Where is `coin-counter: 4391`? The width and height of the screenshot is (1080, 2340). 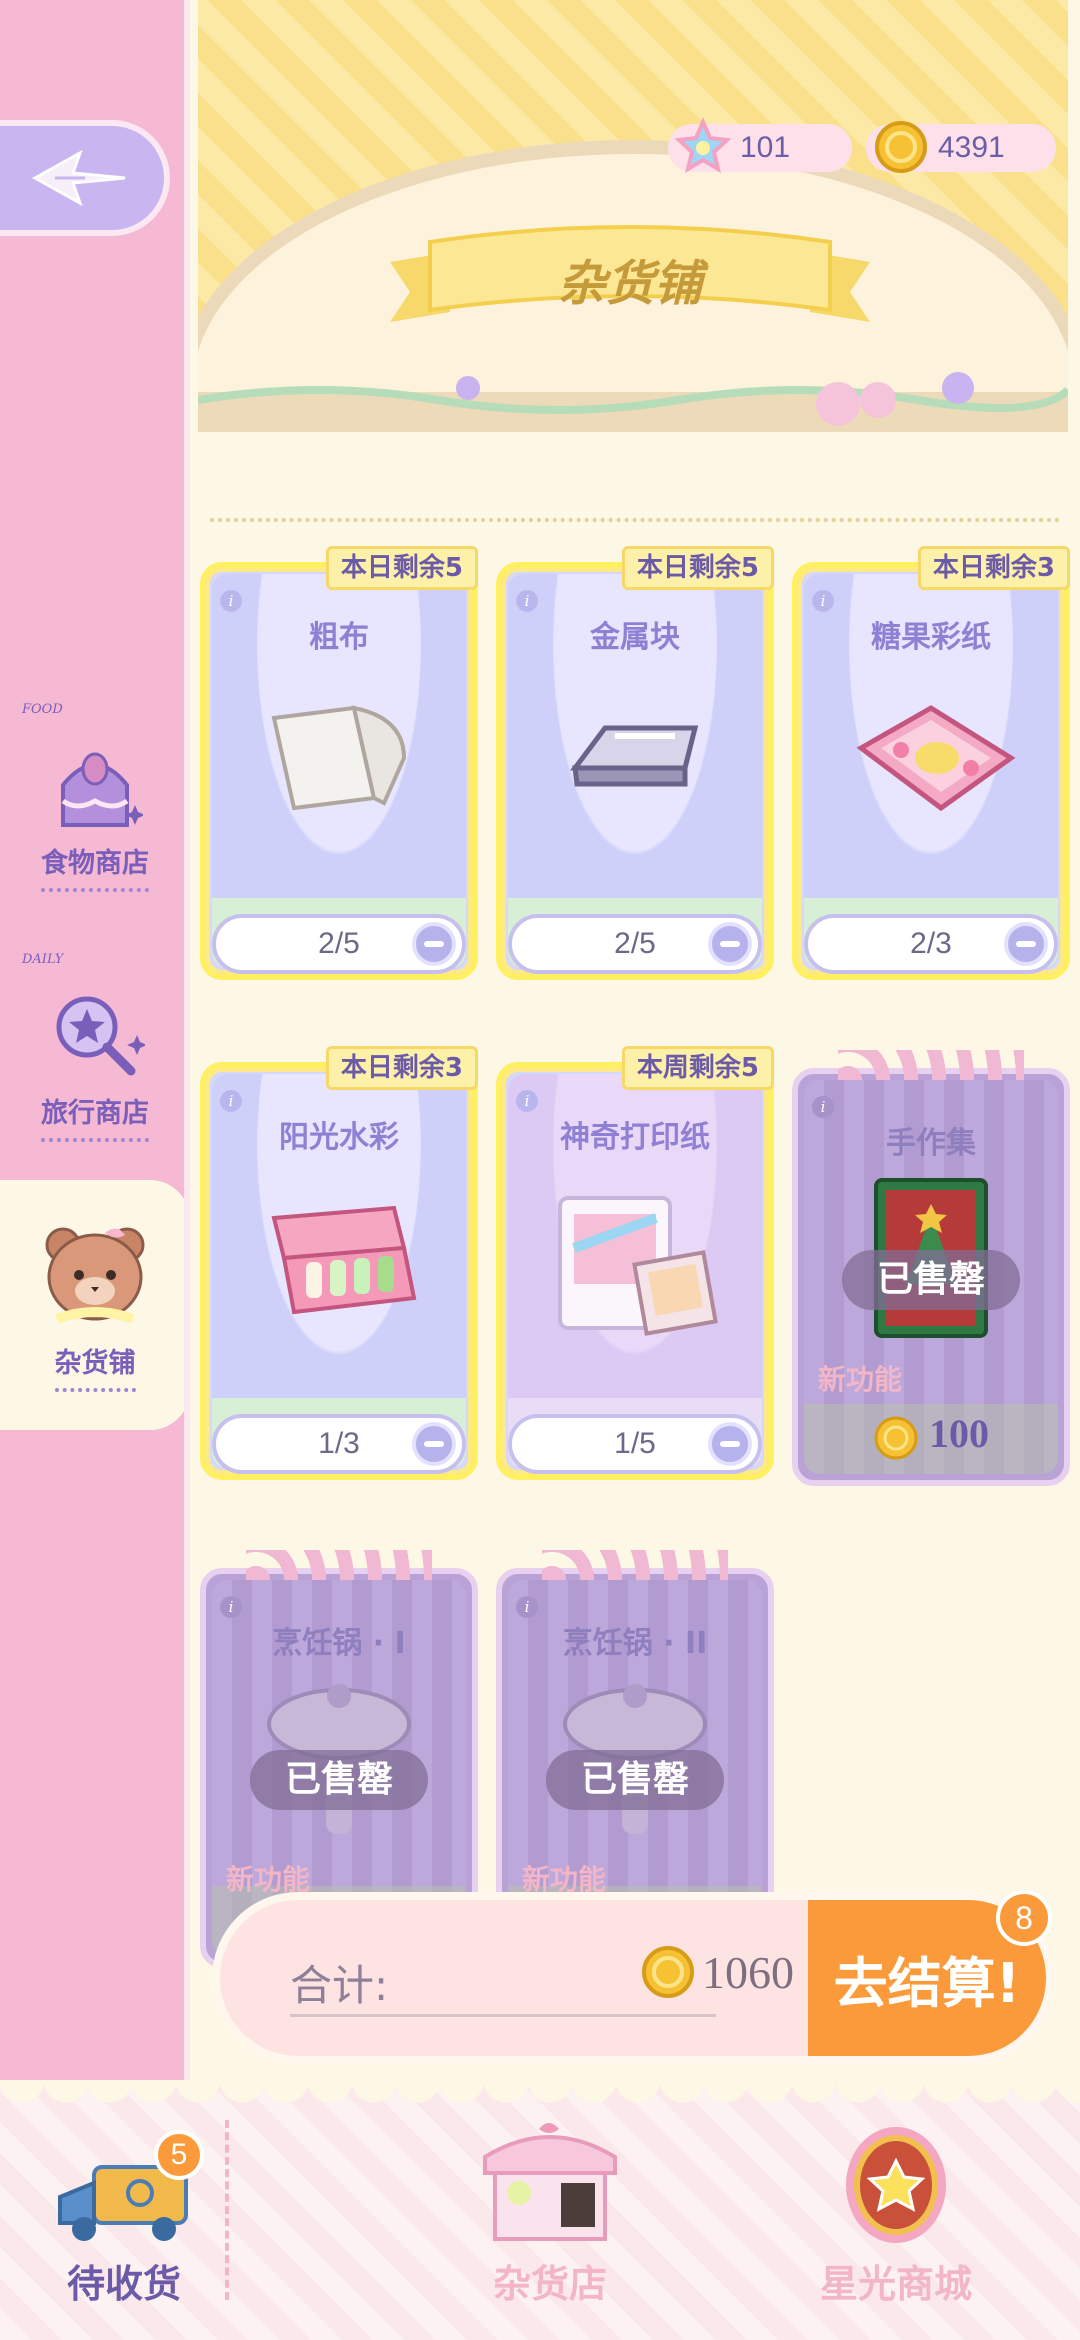
coin-counter: 4391 is located at coordinates (961, 147).